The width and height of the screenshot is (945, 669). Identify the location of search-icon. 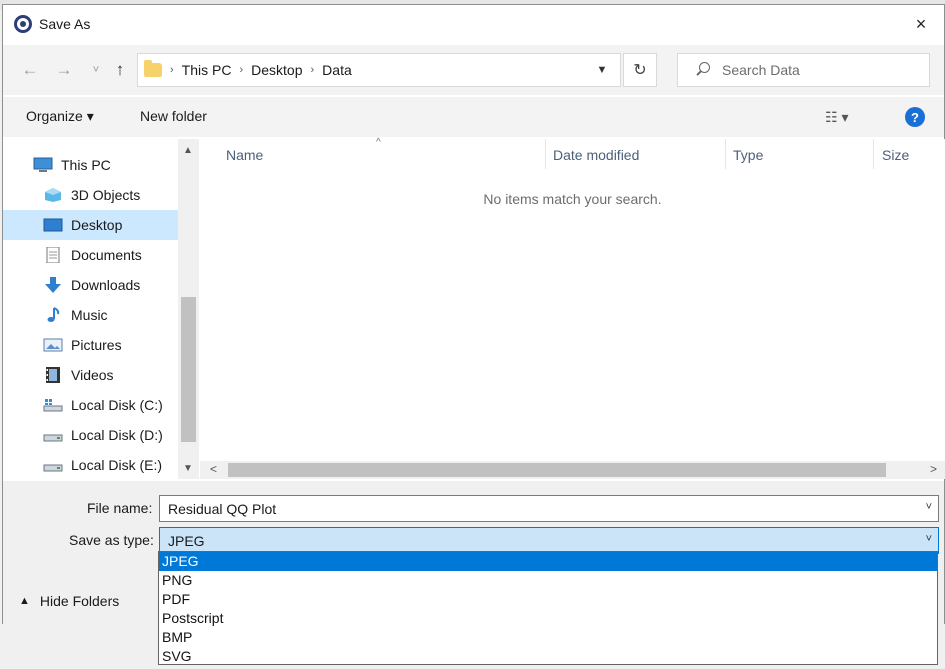
(703, 70).